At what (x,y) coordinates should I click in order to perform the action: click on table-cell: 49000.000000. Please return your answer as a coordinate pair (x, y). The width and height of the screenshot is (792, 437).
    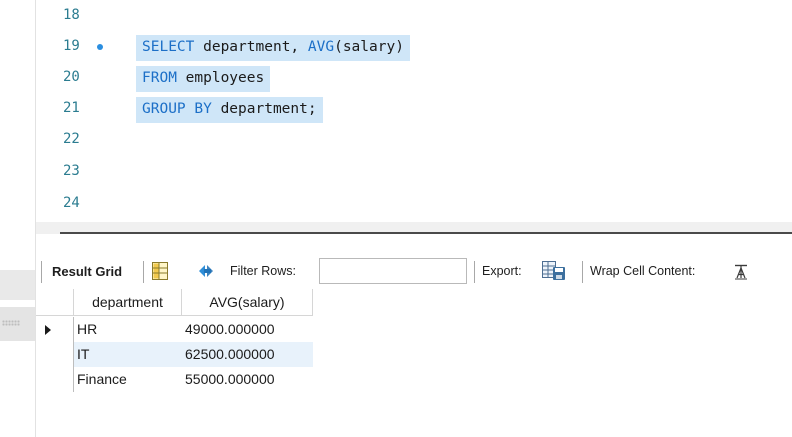
    Looking at the image, I should click on (247, 329).